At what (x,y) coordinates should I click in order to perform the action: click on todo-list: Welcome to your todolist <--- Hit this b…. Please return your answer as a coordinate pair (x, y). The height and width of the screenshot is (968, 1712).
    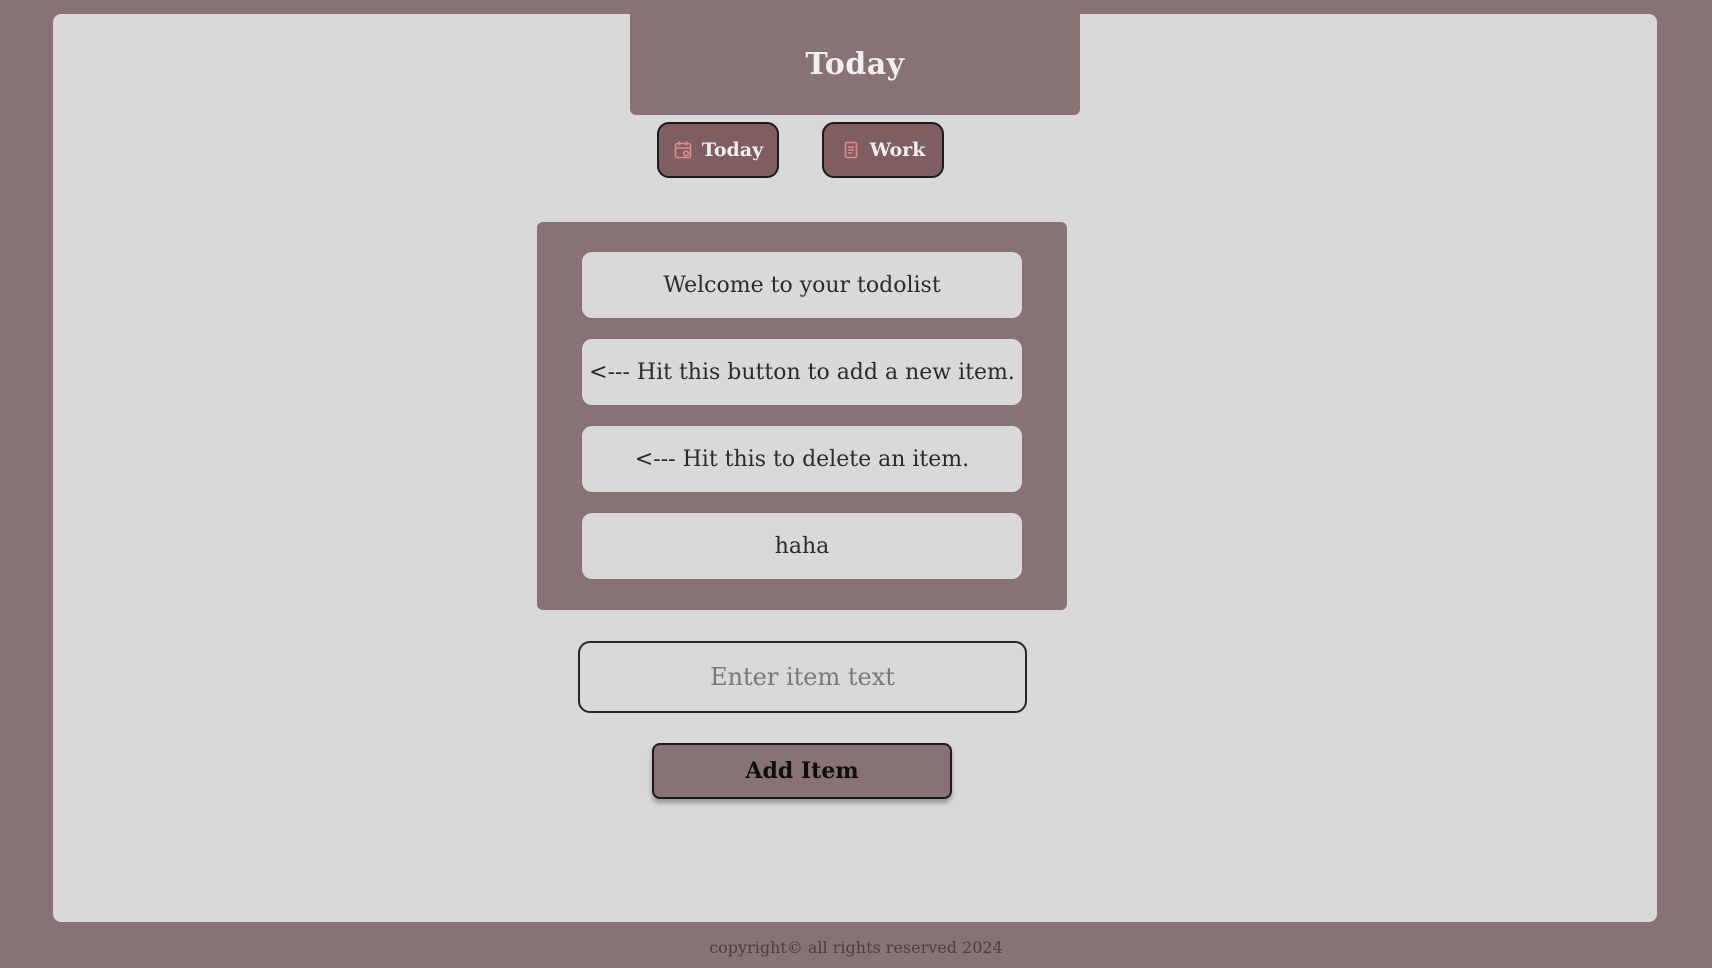
    Looking at the image, I should click on (802, 416).